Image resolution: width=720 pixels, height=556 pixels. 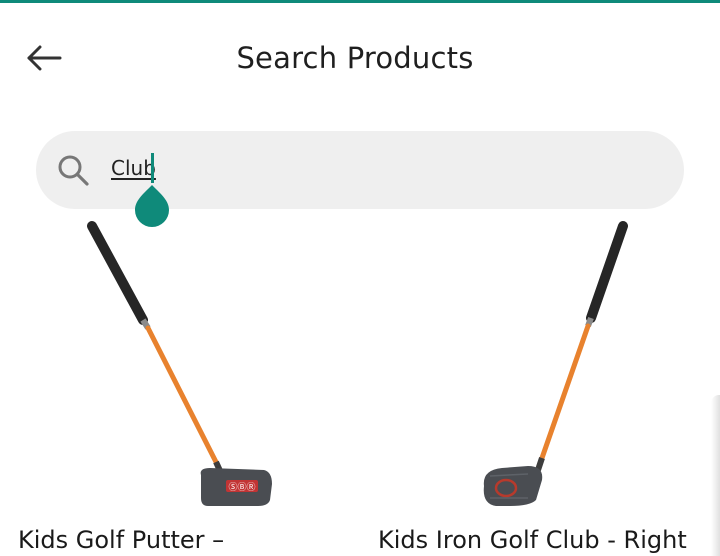 I want to click on svg-text: ⓈⒷⓇ, so click(x=241, y=487).